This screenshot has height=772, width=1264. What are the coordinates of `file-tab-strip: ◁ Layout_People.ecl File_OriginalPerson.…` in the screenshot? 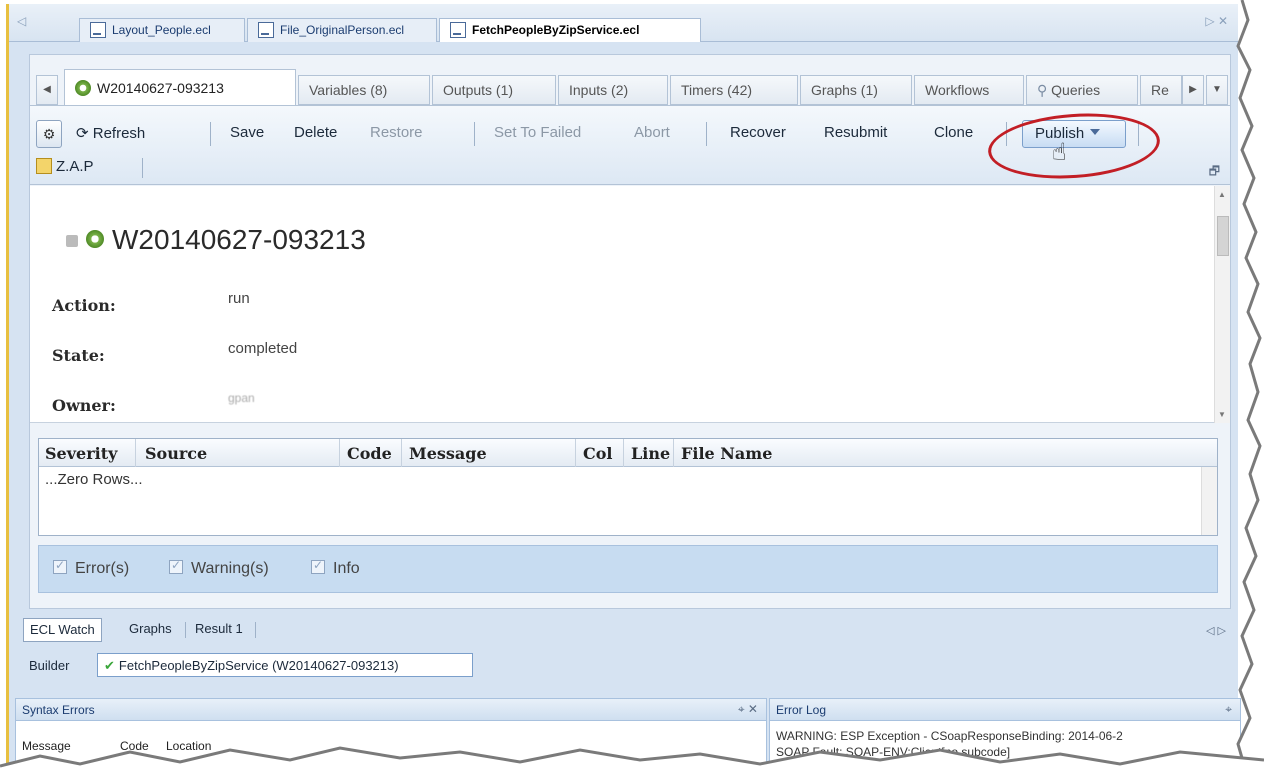 It's located at (623, 23).